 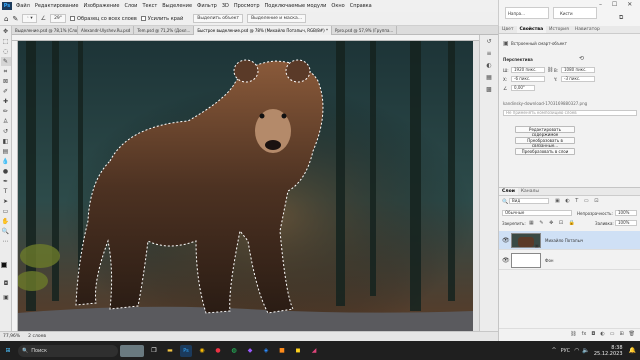 I want to click on move-tool-icon: ✥, so click(x=6, y=31).